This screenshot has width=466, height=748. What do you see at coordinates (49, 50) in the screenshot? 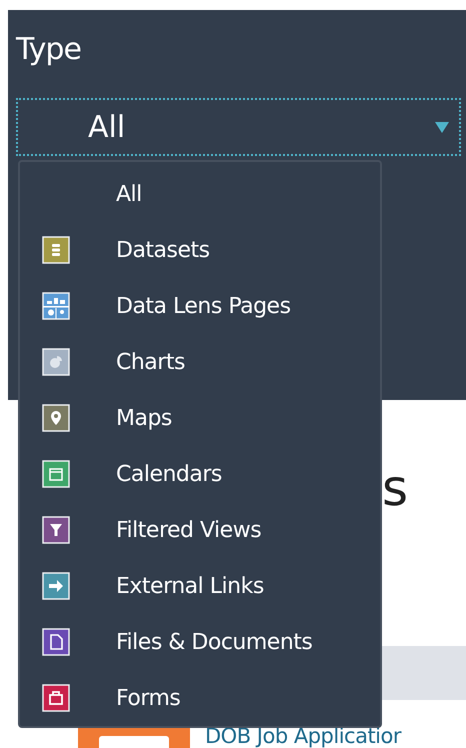
I see `filter-label: Type` at bounding box center [49, 50].